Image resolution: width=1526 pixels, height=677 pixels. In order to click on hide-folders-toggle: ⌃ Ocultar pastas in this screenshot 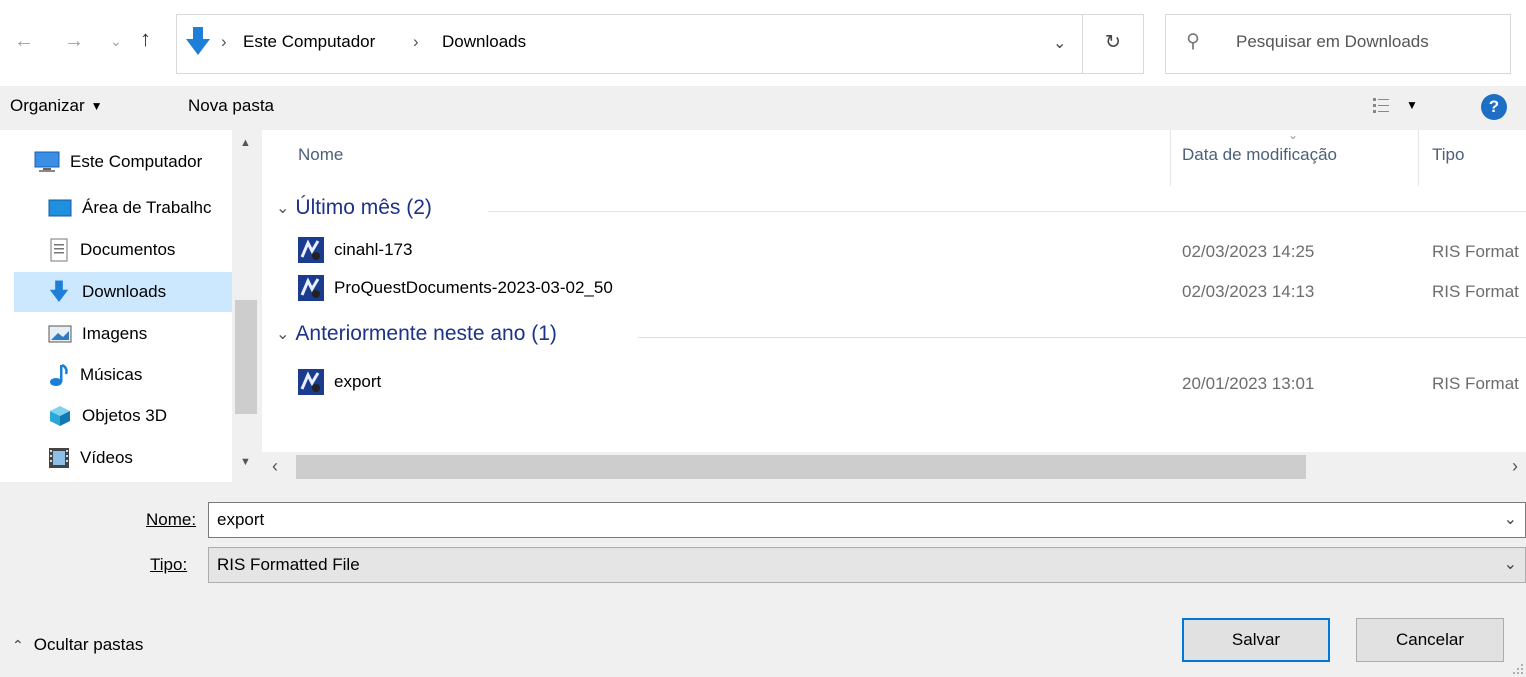, I will do `click(77, 645)`.